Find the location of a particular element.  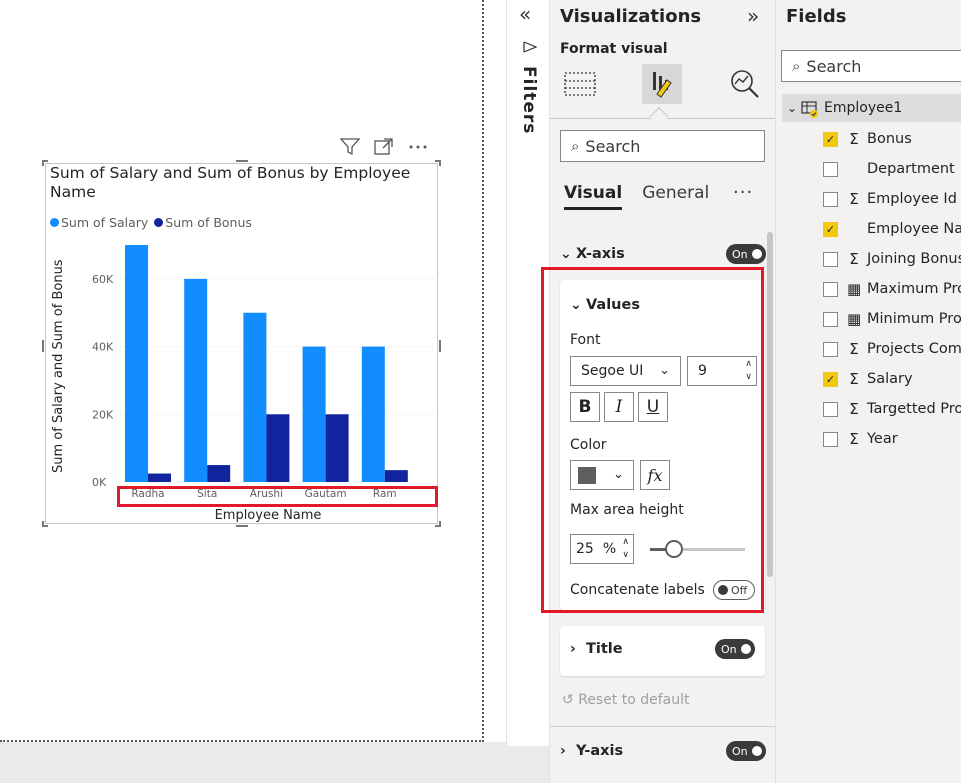

scrollbar is located at coordinates (770, 404).